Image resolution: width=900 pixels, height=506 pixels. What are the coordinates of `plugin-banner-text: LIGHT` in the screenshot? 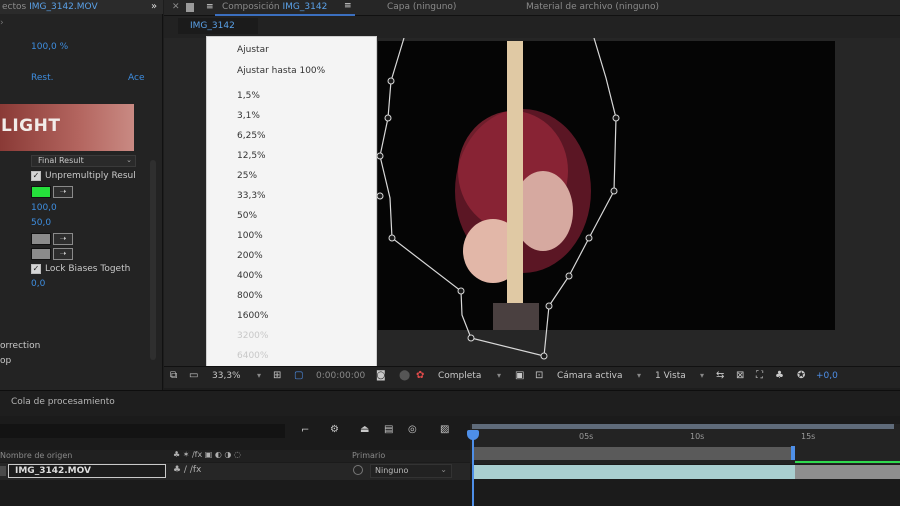 It's located at (31, 126).